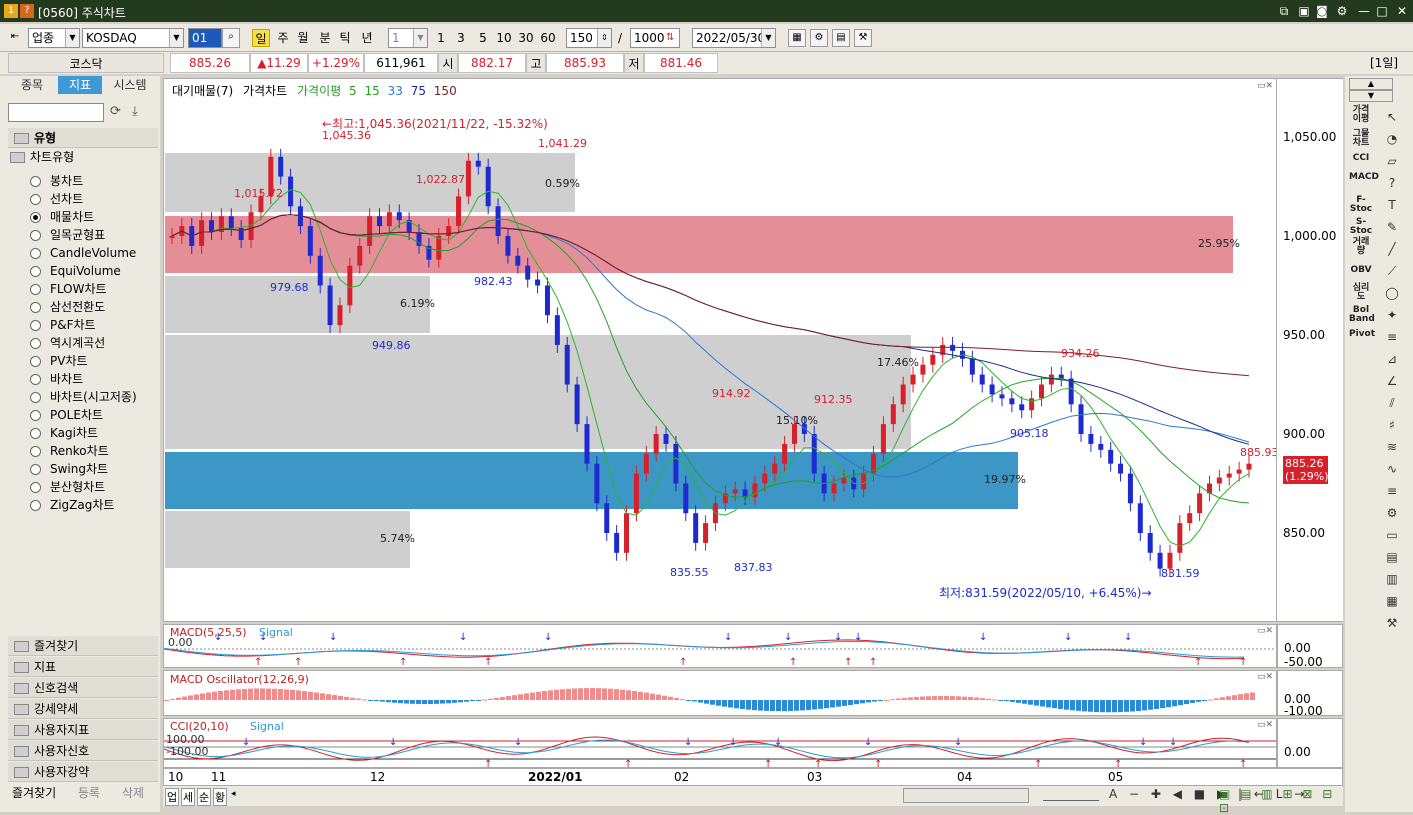  Describe the element at coordinates (966, 795) in the screenshot. I see `horizontal-scrollbar` at that location.